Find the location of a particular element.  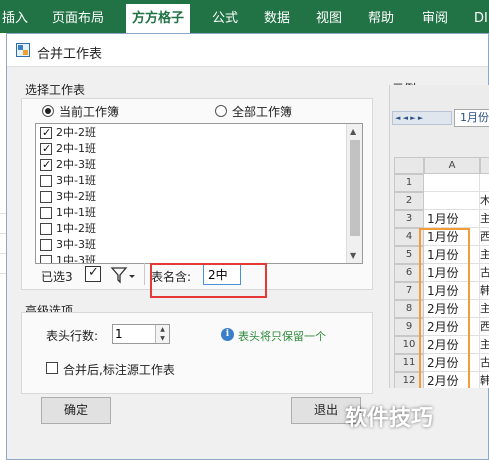

app-icon is located at coordinates (23, 50).